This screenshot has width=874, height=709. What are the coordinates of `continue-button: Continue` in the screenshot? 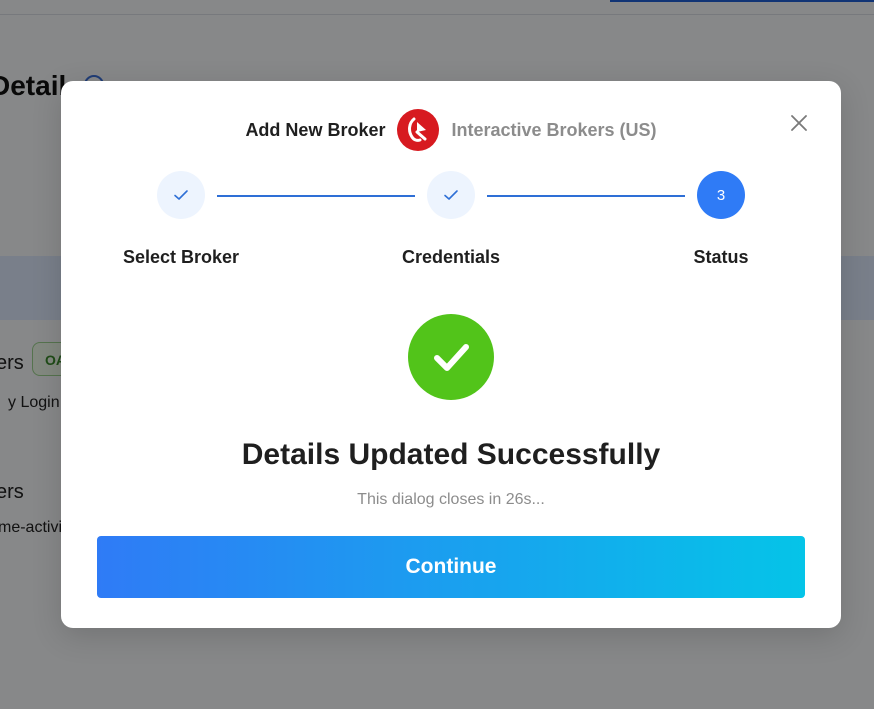 It's located at (451, 567).